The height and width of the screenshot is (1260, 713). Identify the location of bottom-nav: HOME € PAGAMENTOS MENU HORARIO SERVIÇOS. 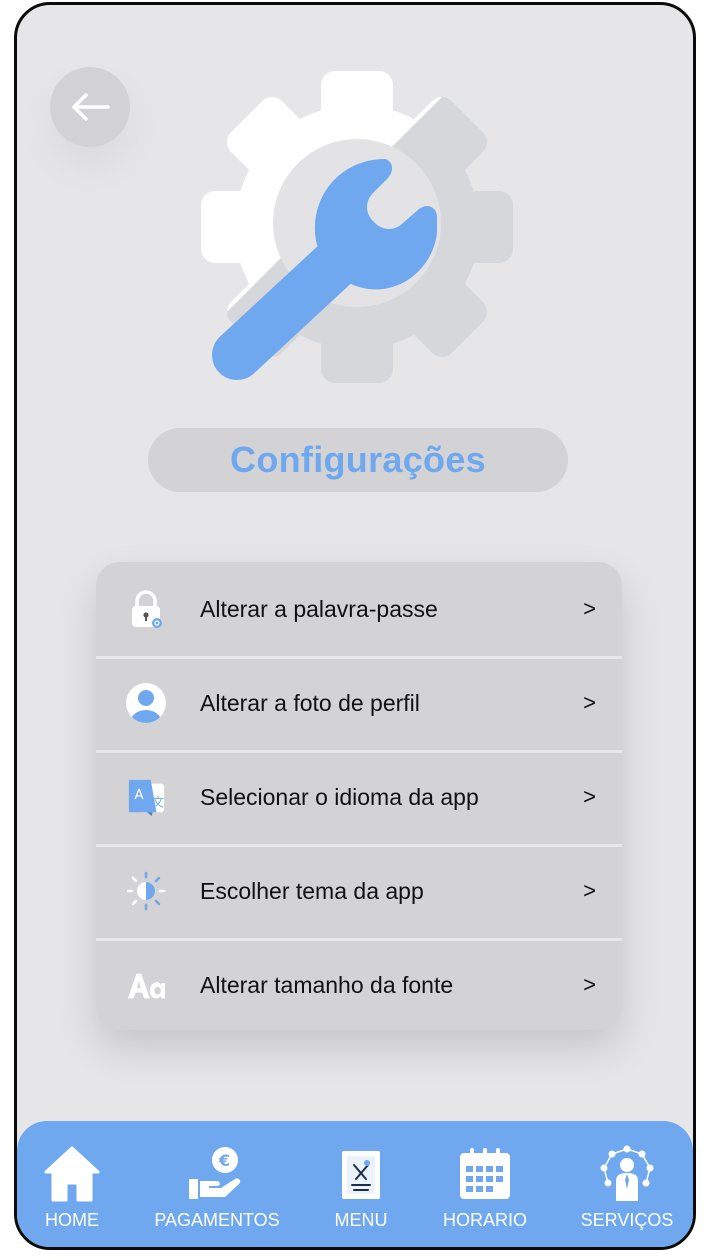
(355, 1184).